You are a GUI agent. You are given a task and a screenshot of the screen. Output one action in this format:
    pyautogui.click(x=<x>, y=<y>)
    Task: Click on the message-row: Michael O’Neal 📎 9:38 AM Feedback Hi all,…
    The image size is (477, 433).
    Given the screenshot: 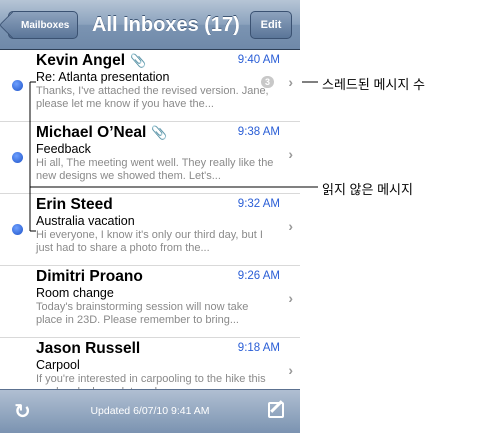 What is the action you would take?
    pyautogui.click(x=150, y=158)
    